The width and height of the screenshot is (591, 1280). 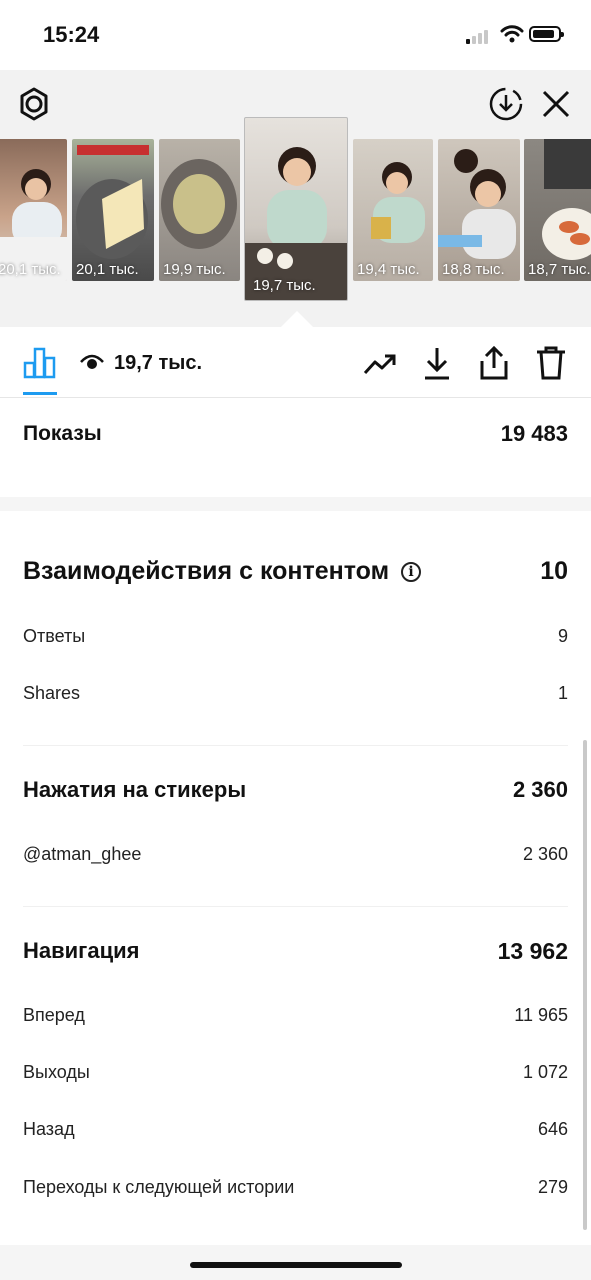 I want to click on settings-gear-icon, so click(x=34, y=104).